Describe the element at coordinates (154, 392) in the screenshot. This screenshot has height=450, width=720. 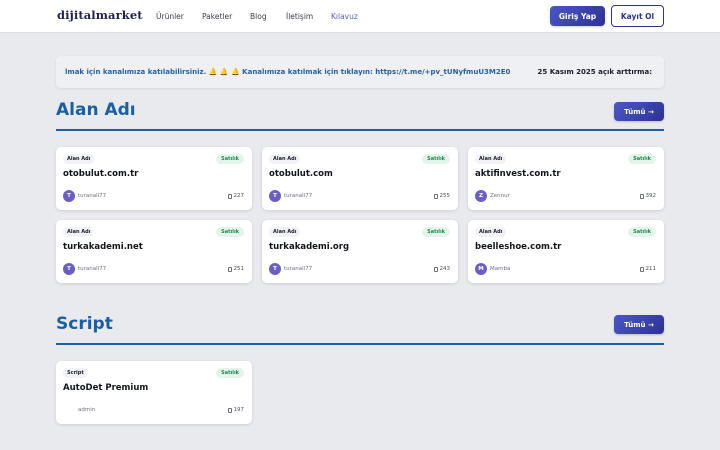
I see `listing-card: Script Satılık AutoDet Premium admin 197` at that location.